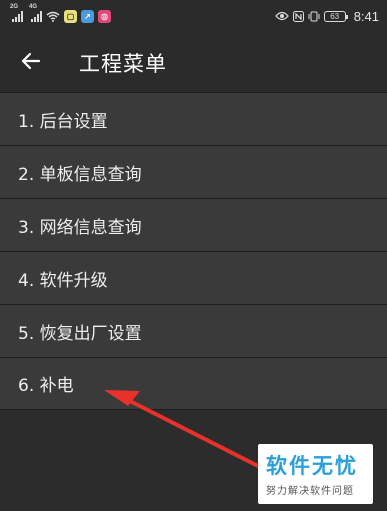 This screenshot has height=511, width=387. I want to click on watermark-logo: 软件无忧 努力解决软件问题, so click(315, 474).